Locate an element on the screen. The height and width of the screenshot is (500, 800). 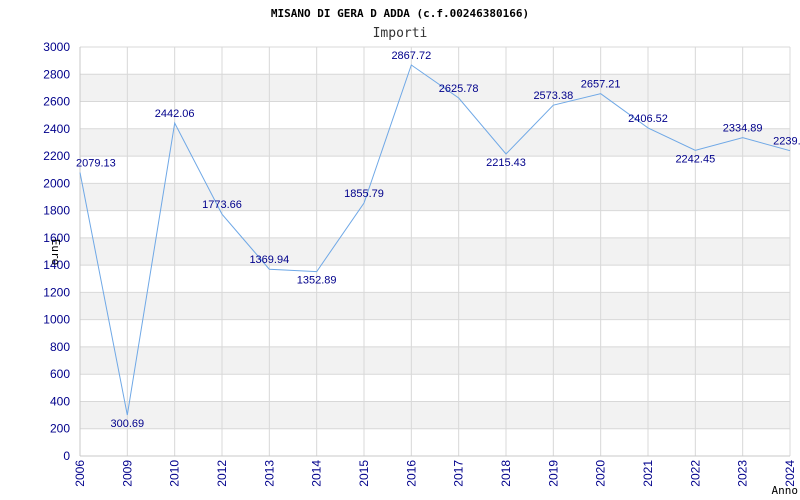
x-tick-label: 2012 is located at coordinates (222, 473).